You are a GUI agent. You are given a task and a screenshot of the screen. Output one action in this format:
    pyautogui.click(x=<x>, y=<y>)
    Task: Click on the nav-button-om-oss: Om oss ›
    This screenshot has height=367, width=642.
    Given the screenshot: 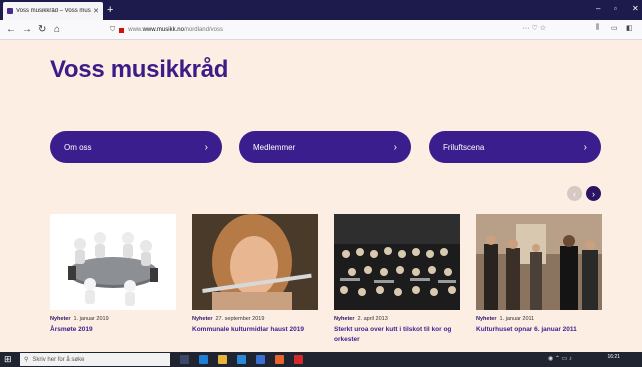 What is the action you would take?
    pyautogui.click(x=136, y=147)
    